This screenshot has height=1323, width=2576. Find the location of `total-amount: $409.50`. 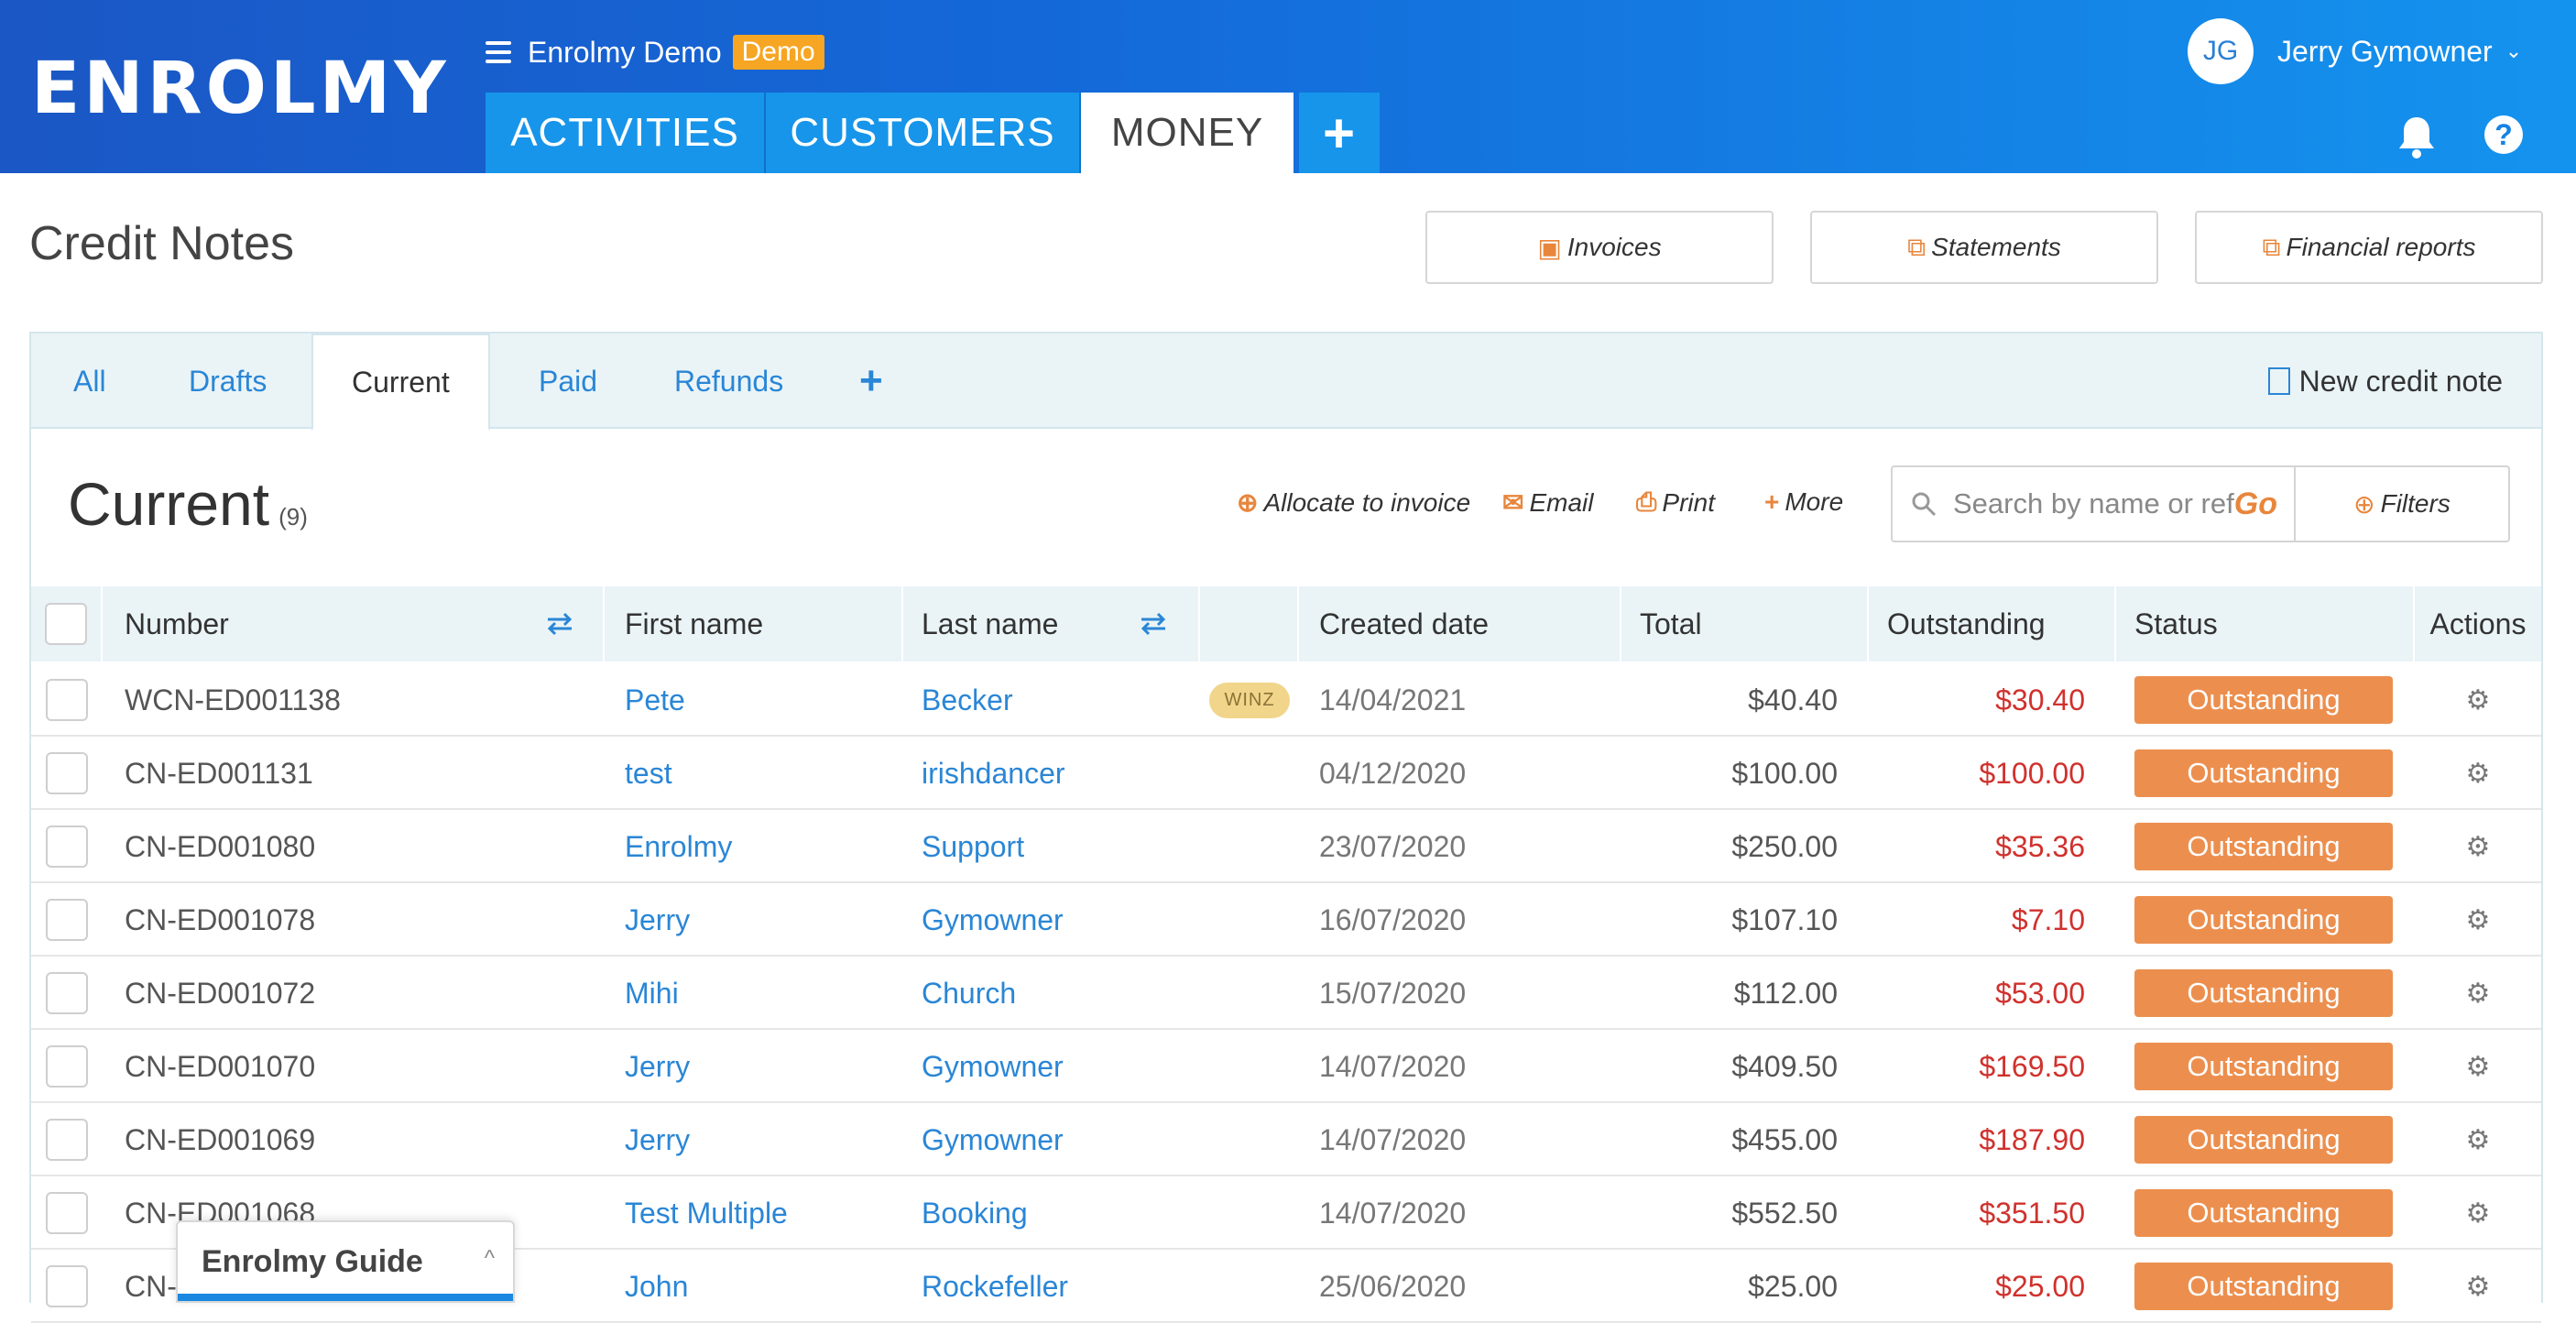

total-amount: $409.50 is located at coordinates (1785, 1066).